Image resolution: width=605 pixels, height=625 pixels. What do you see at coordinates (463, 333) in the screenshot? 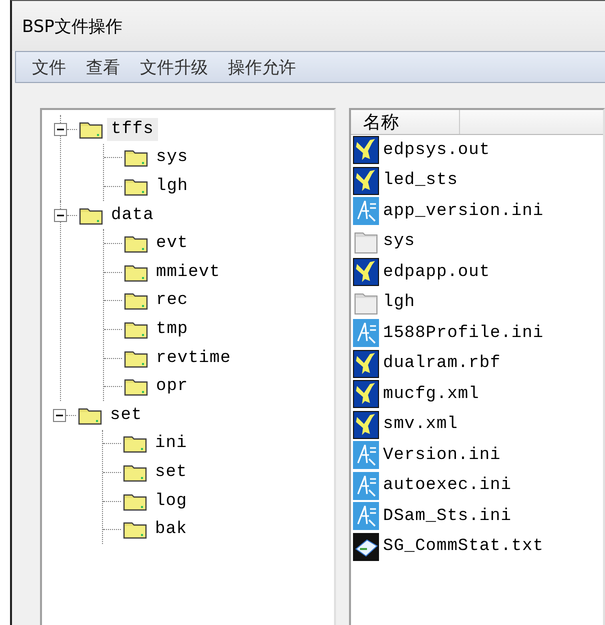
I see `file-item: 1588Profile.ini` at bounding box center [463, 333].